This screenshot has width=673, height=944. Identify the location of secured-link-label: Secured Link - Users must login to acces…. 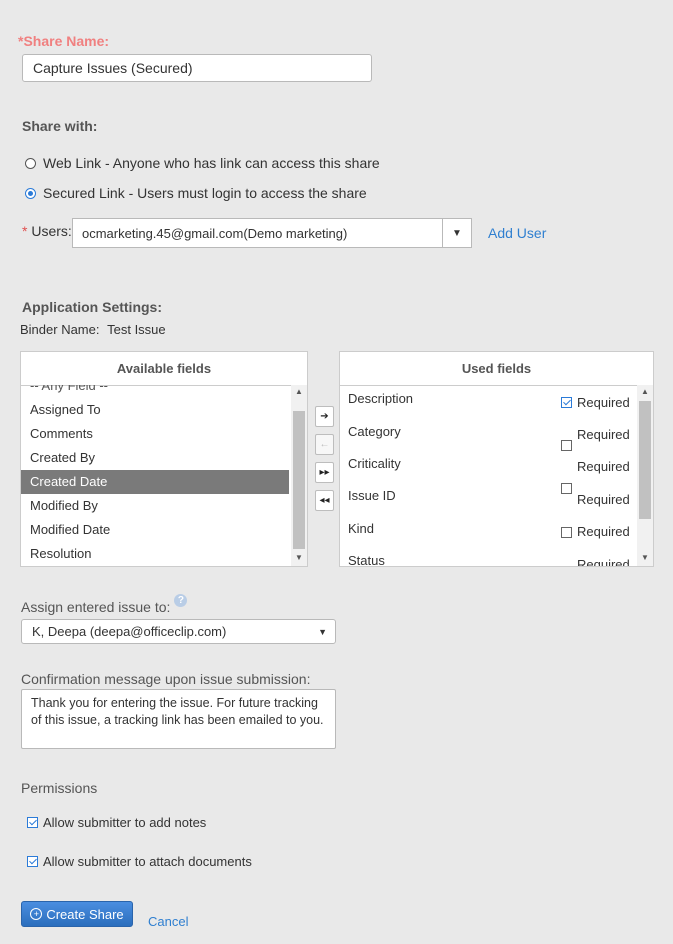
(205, 193).